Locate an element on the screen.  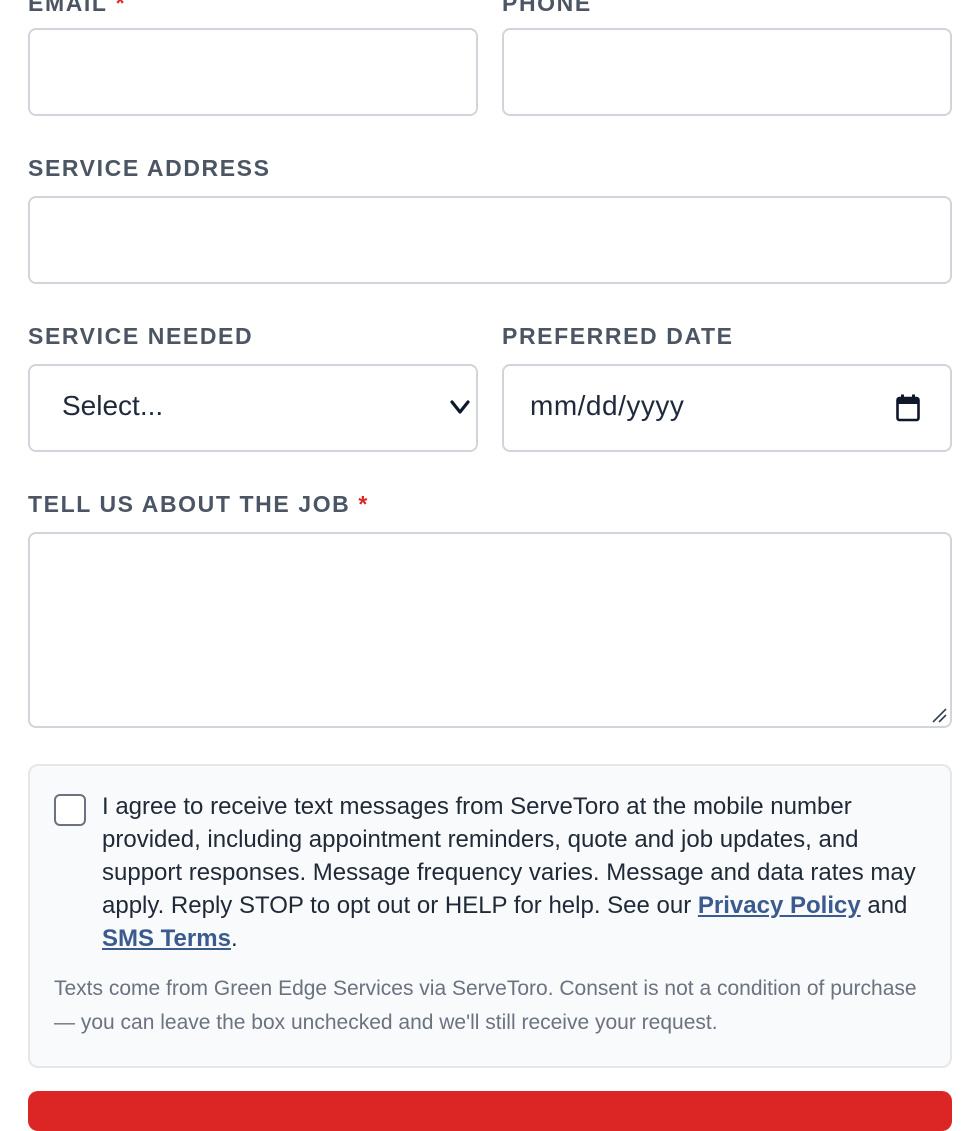
preferred-date-label: PREFERRED DATE is located at coordinates (618, 336).